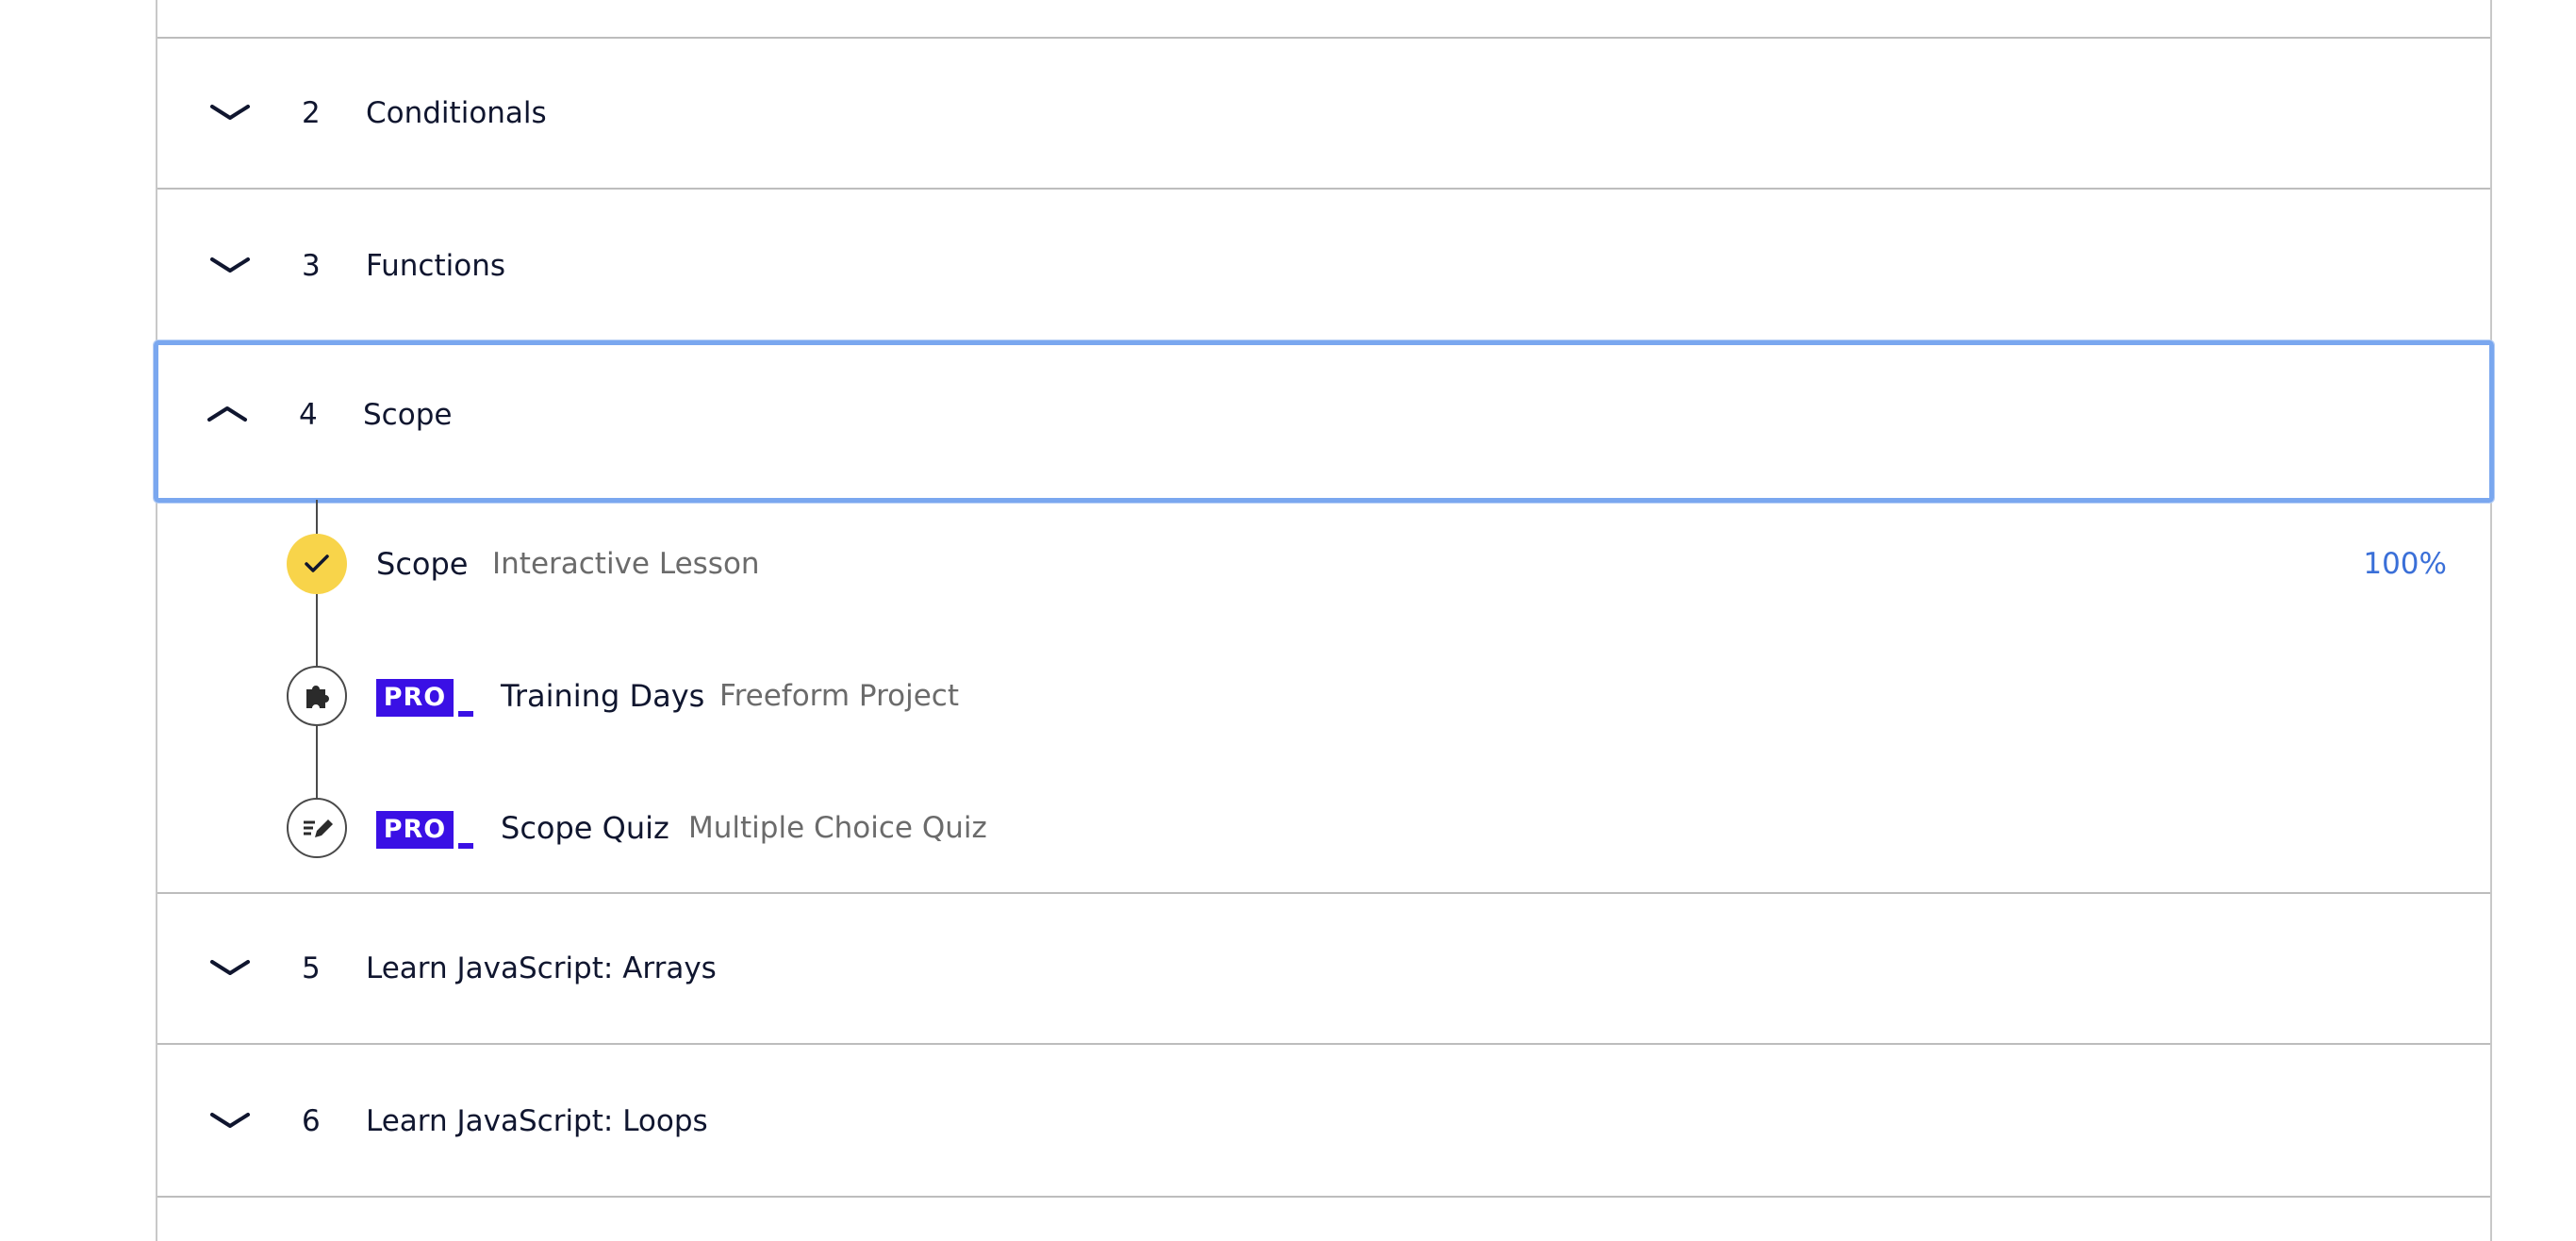  What do you see at coordinates (626, 564) in the screenshot?
I see `lesson-type: Interactive Lesson` at bounding box center [626, 564].